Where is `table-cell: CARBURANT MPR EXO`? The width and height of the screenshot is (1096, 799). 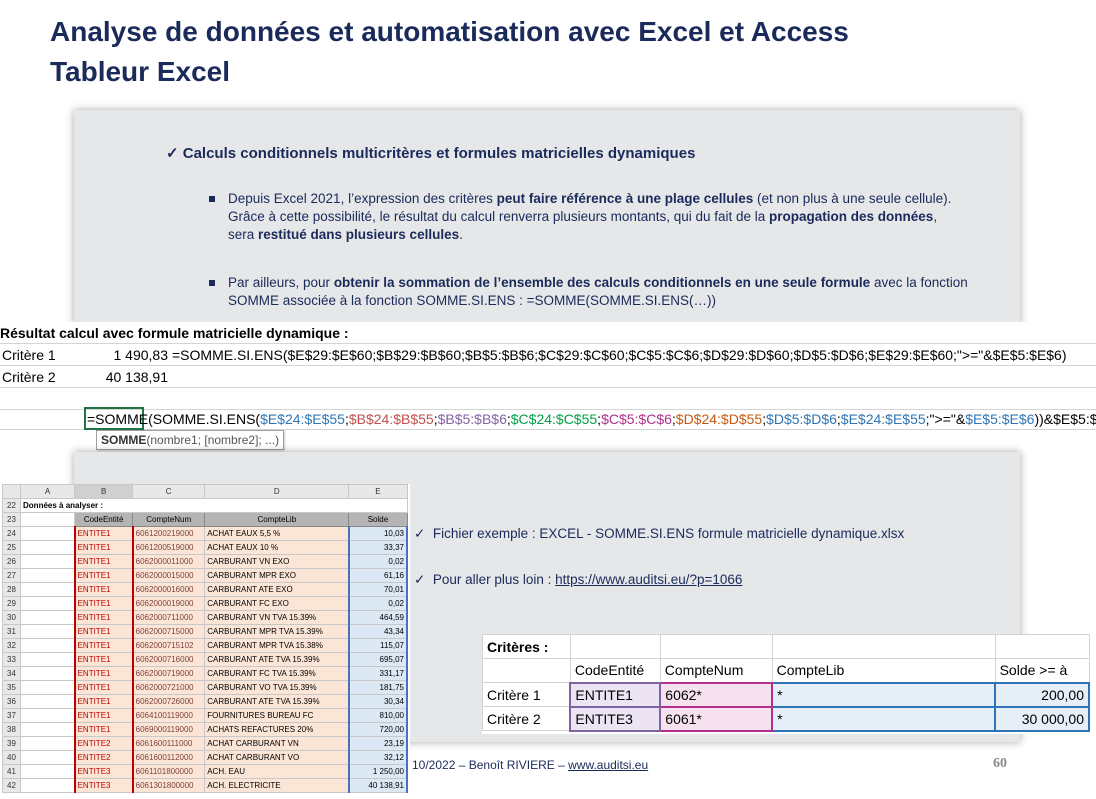 table-cell: CARBURANT MPR EXO is located at coordinates (277, 575).